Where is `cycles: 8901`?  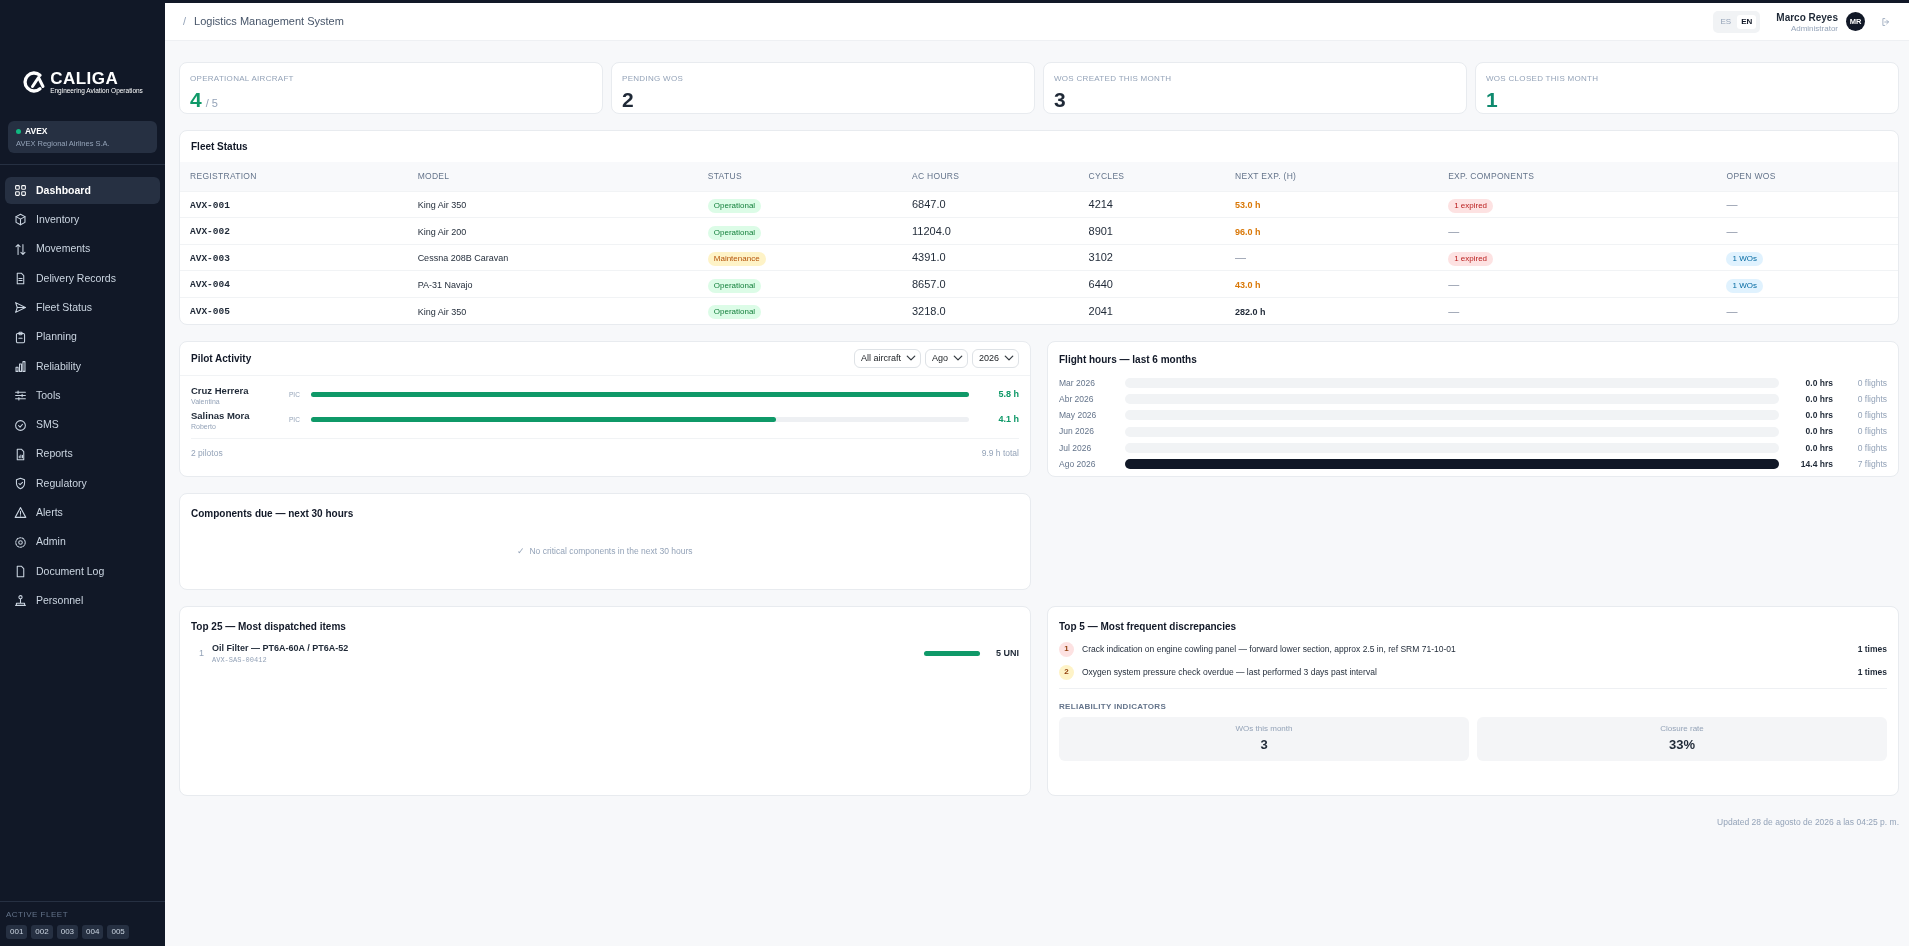 cycles: 8901 is located at coordinates (1100, 230).